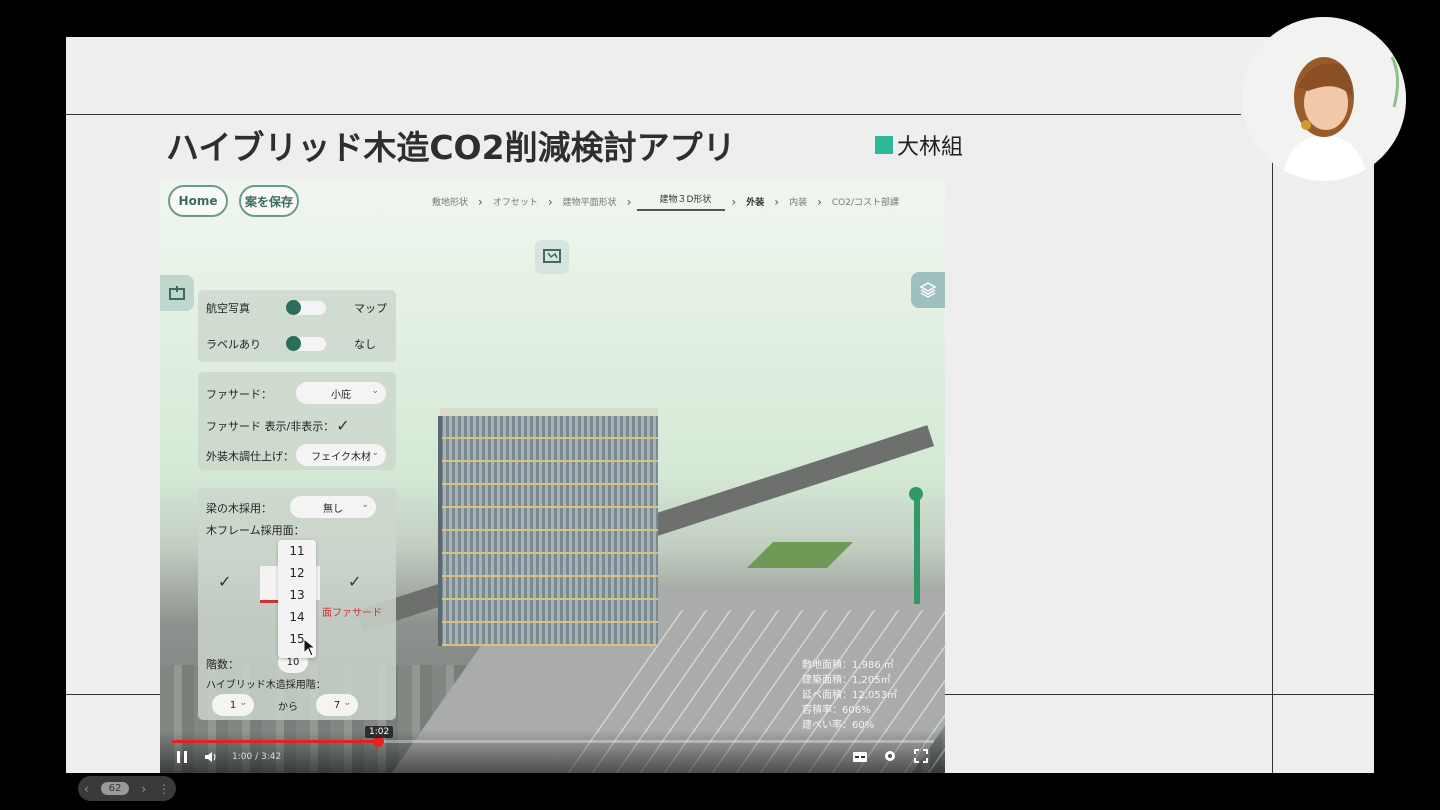  I want to click on hover-time-tooltip: 1:02, so click(379, 732).